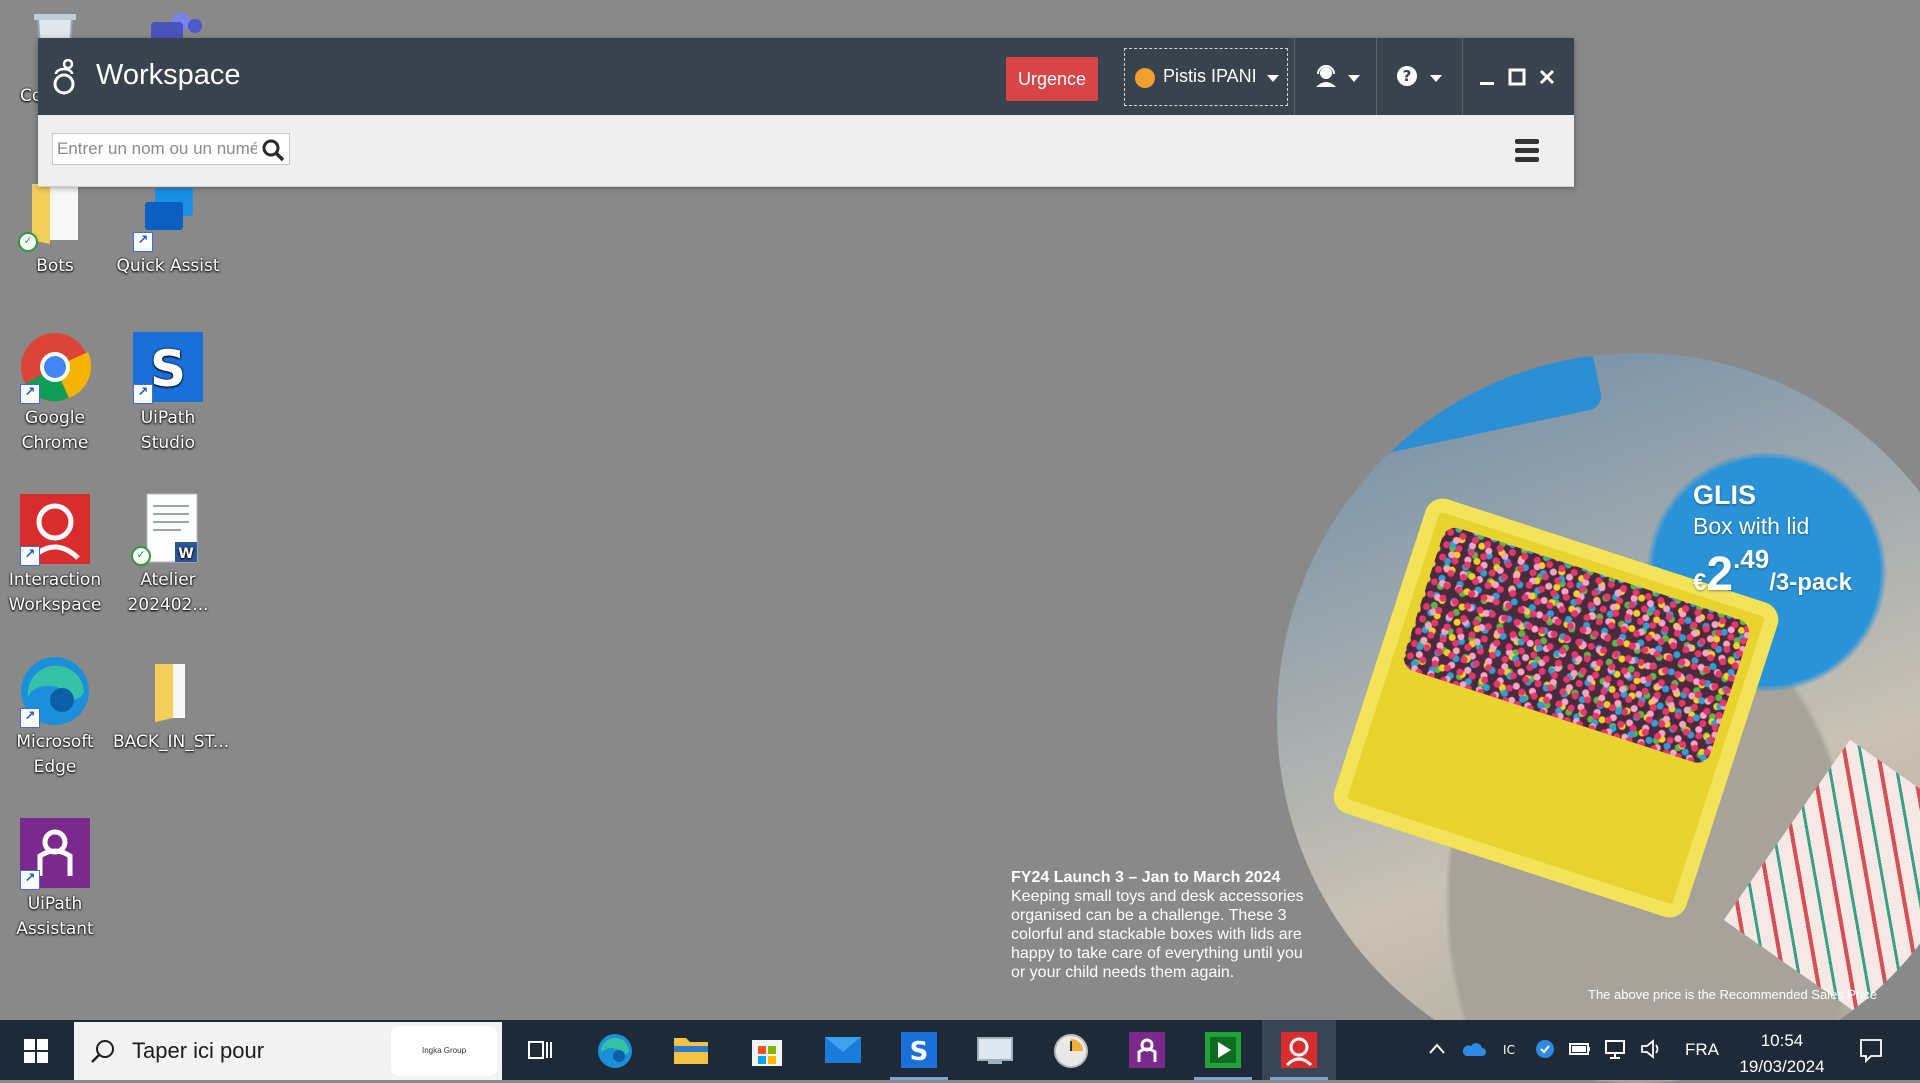 The height and width of the screenshot is (1083, 1920). Describe the element at coordinates (1720, 574) in the screenshot. I see `promo-price-main: 2` at that location.